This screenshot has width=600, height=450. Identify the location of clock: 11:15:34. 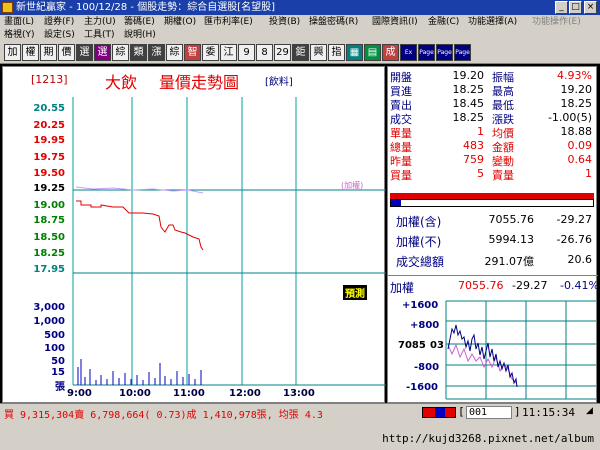
(548, 412).